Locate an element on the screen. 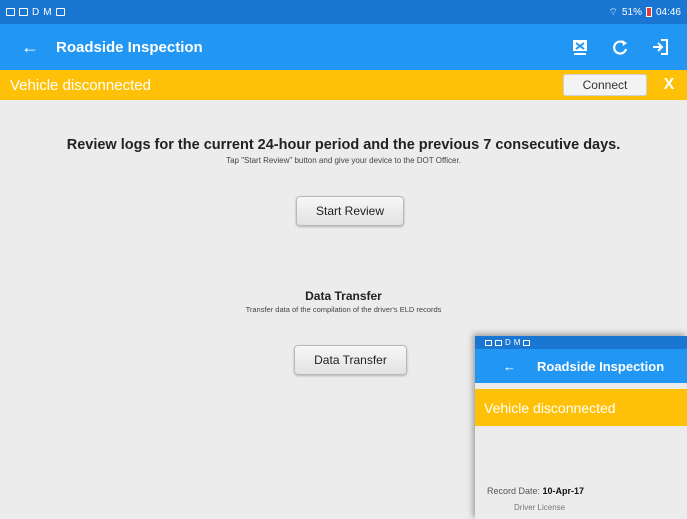 This screenshot has height=519, width=687. close-banner-button: X is located at coordinates (669, 85).